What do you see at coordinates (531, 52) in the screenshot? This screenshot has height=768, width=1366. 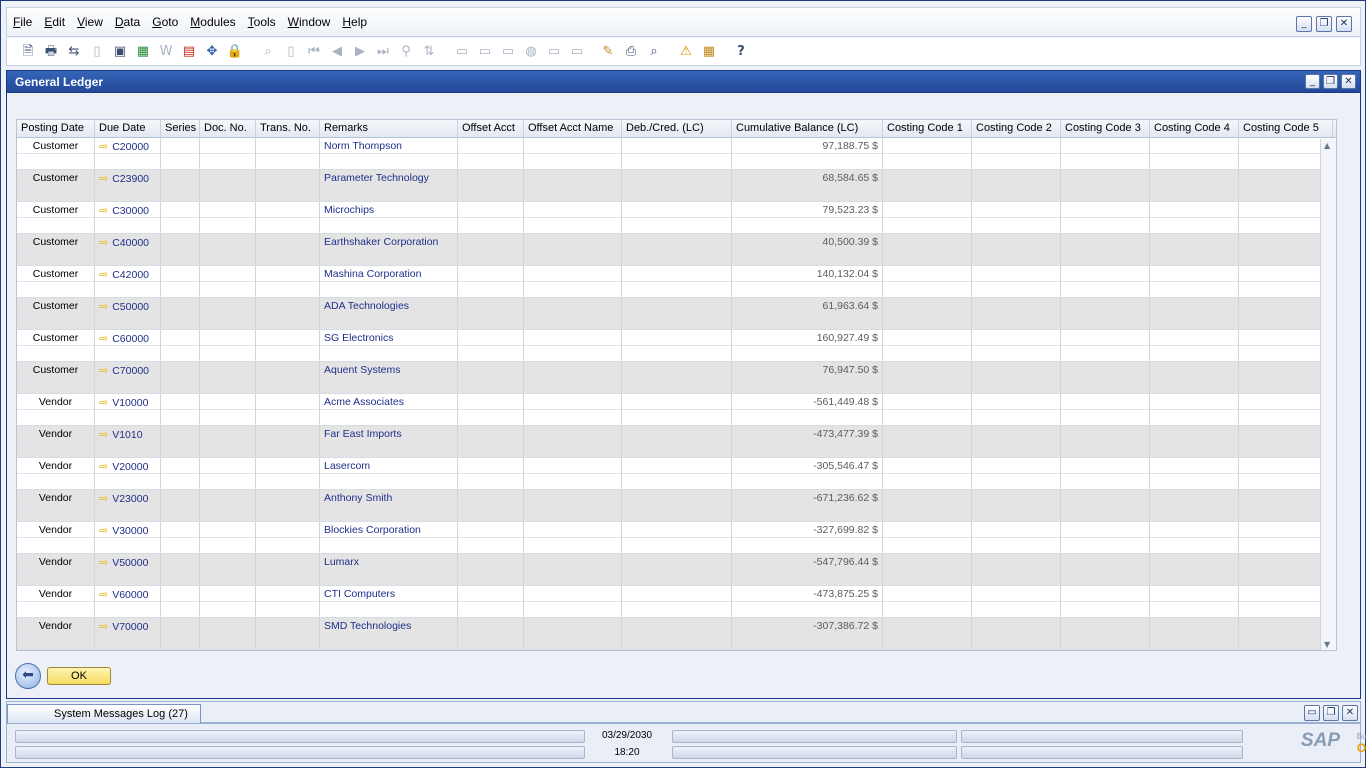 I see `payment-means-icon: ◍` at bounding box center [531, 52].